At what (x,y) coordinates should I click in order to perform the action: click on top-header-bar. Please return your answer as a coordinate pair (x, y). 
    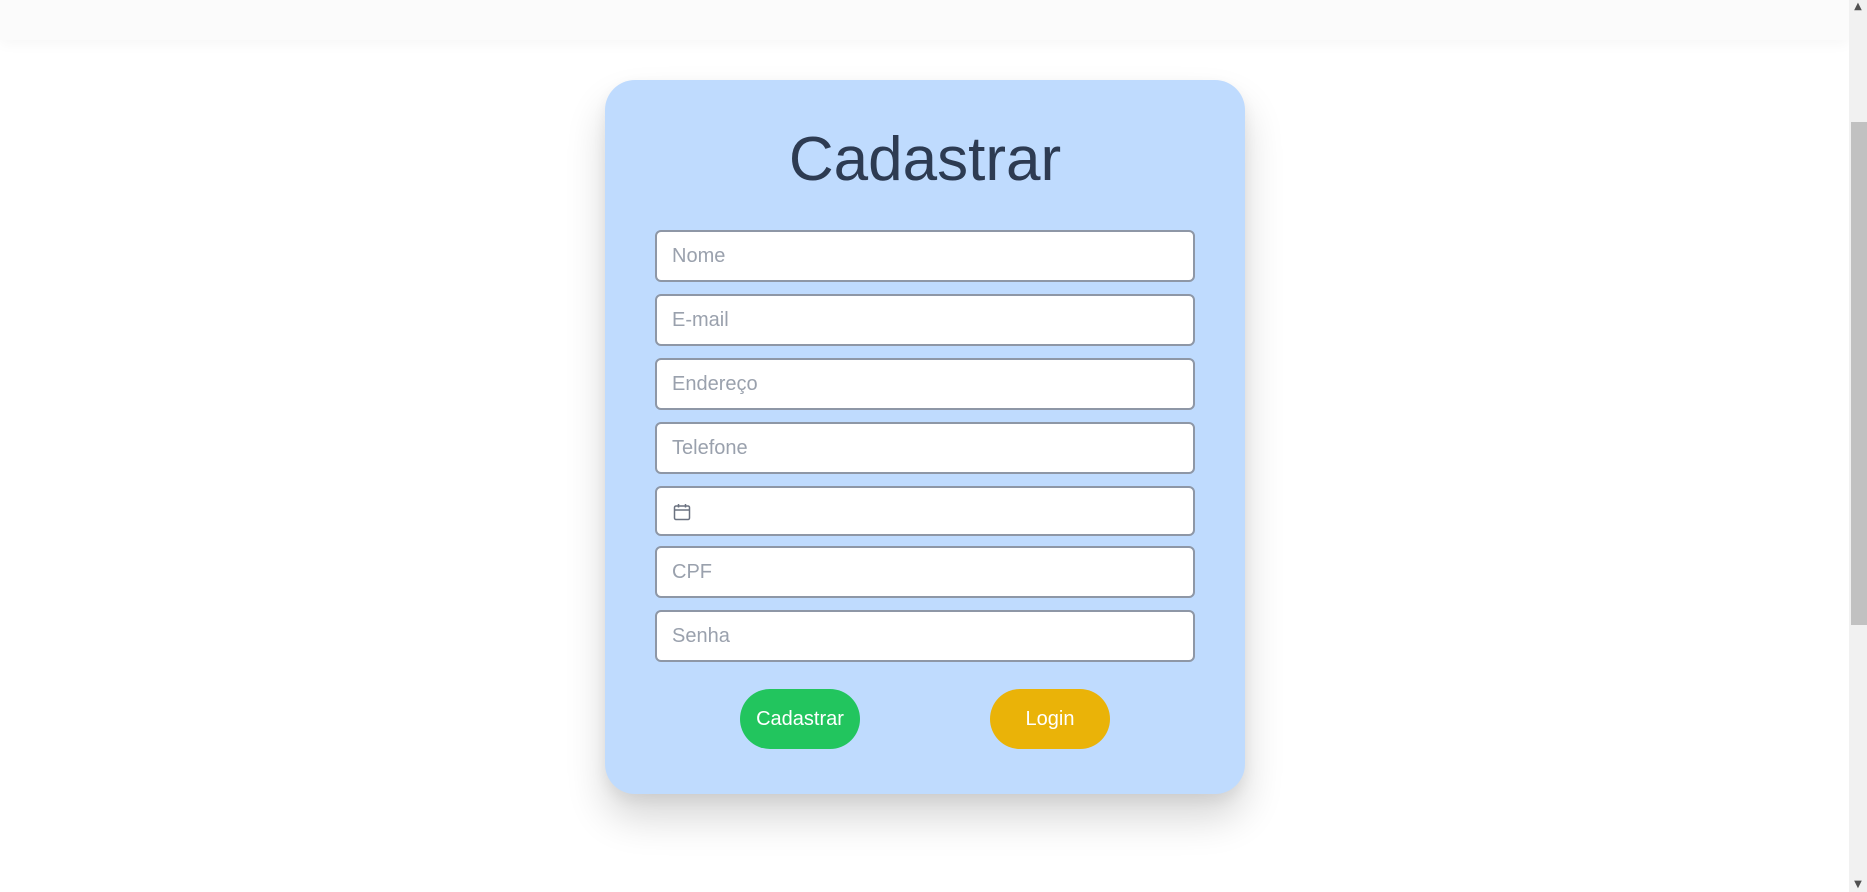
    Looking at the image, I should click on (924, 20).